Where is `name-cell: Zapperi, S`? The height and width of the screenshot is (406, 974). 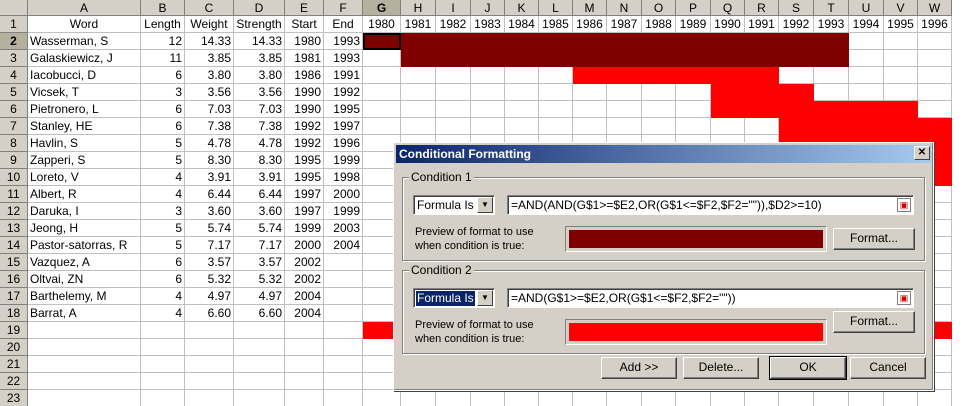 name-cell: Zapperi, S is located at coordinates (84, 160).